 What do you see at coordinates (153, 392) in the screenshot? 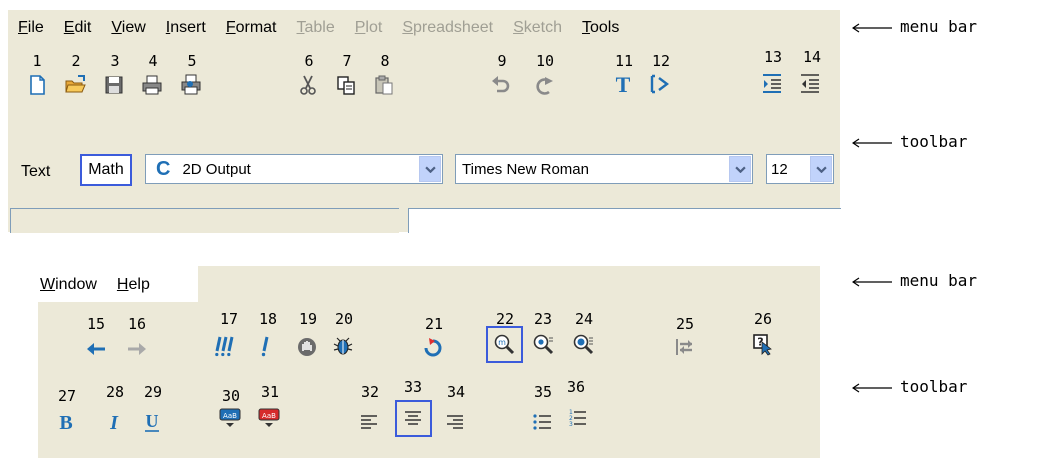
I see `label-29: 29` at bounding box center [153, 392].